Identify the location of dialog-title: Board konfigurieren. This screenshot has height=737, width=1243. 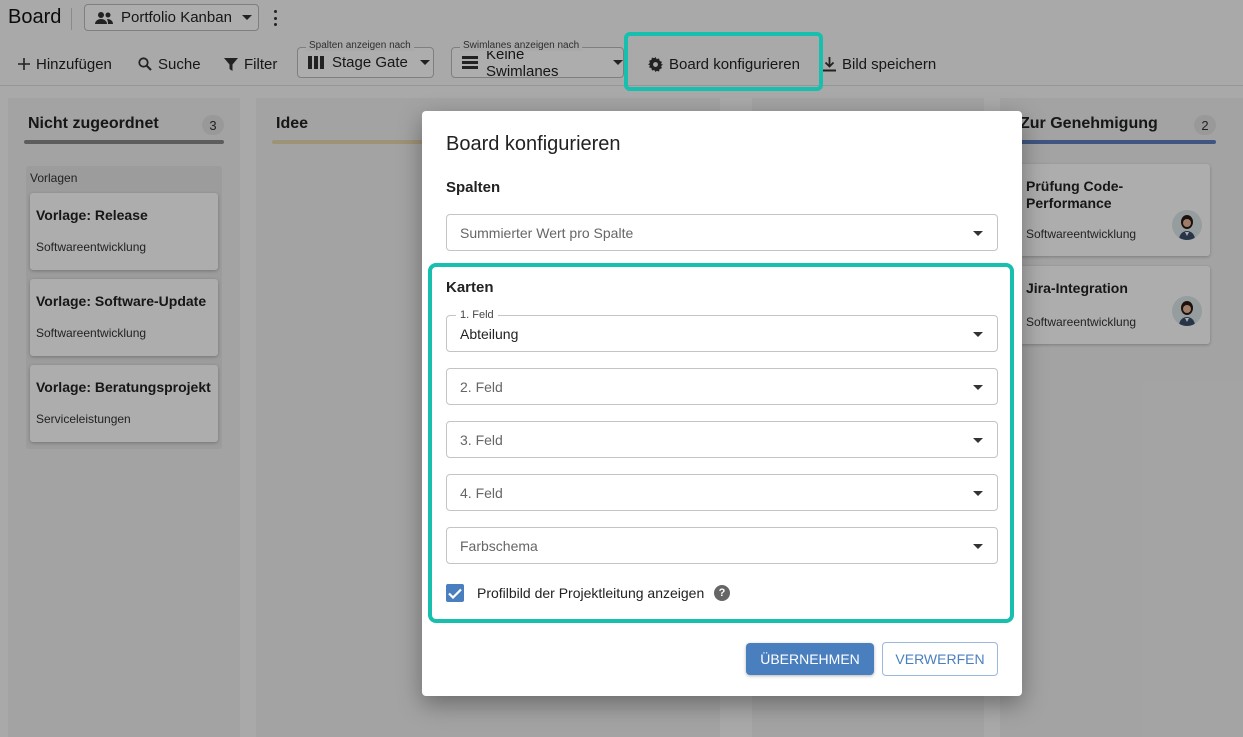
(533, 144).